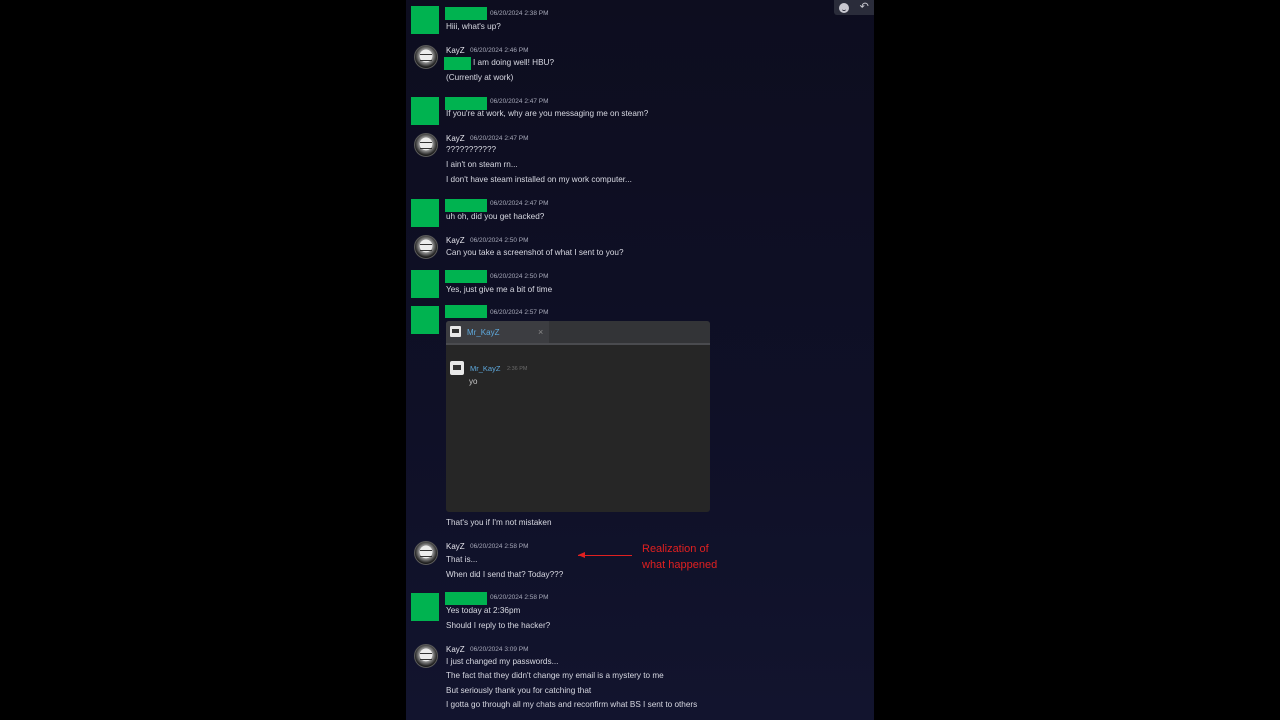 The height and width of the screenshot is (720, 1280). I want to click on message-timestamp: 06/20/2024 2:57 PM, so click(519, 312).